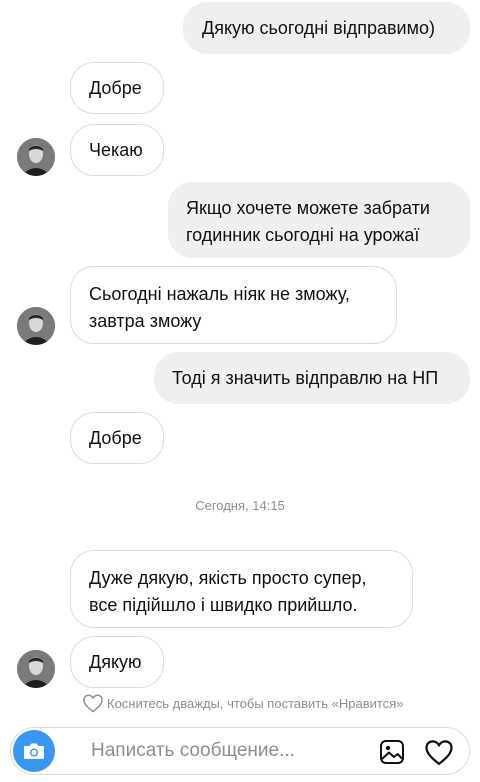 The image size is (480, 782). I want to click on message-line: Якщо хочете можете забрати, so click(308, 208).